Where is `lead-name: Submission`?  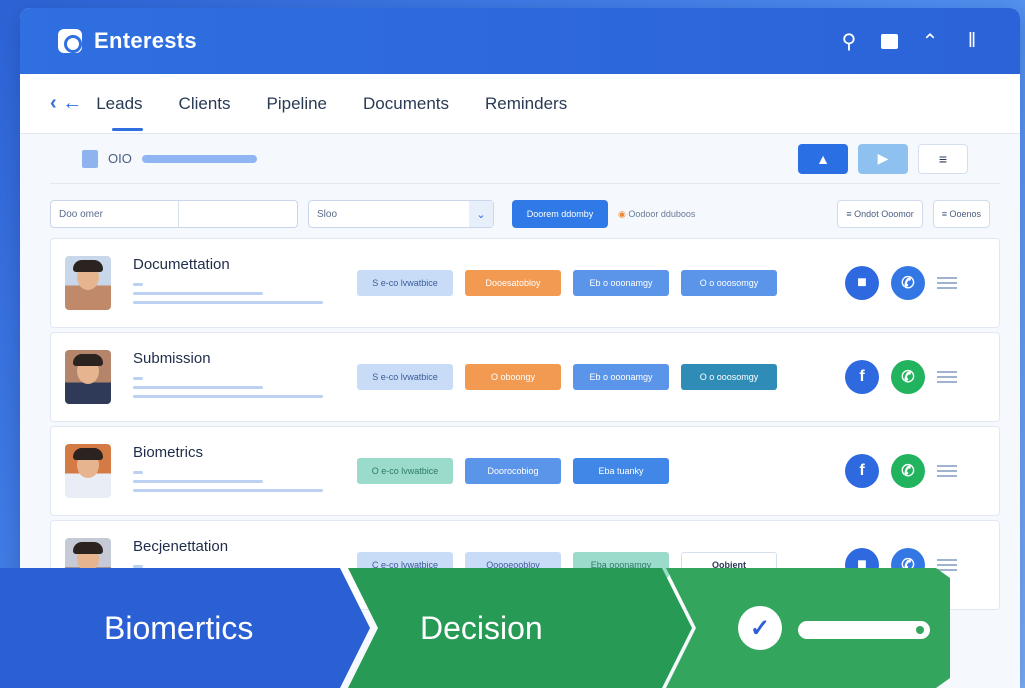 lead-name: Submission is located at coordinates (172, 358).